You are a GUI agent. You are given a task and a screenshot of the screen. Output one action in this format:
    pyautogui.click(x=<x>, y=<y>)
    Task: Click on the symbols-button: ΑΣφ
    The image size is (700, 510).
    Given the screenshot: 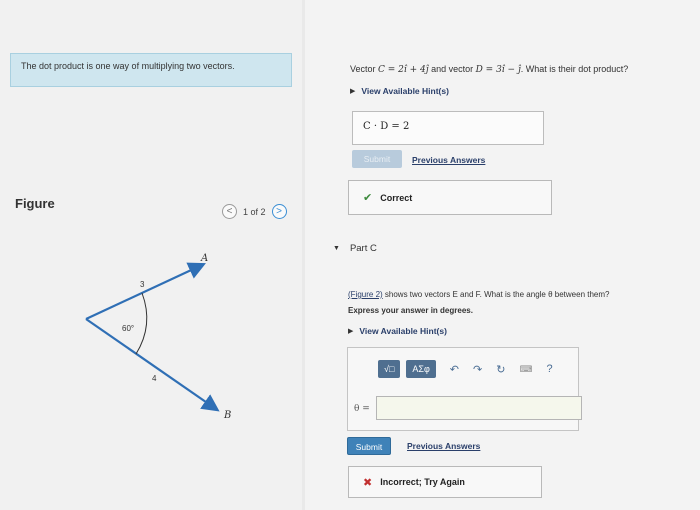 What is the action you would take?
    pyautogui.click(x=421, y=369)
    